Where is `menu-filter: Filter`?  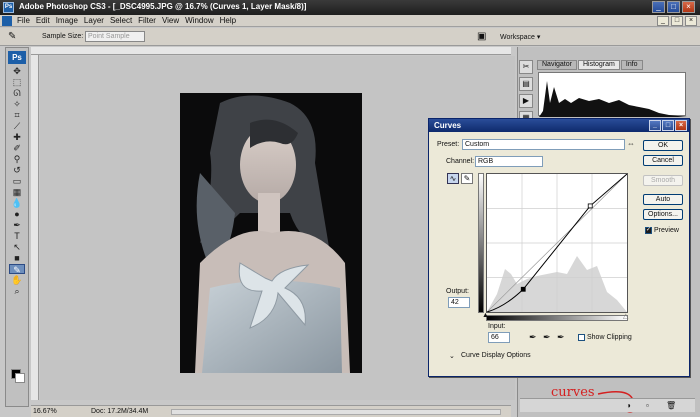
menu-filter: Filter is located at coordinates (147, 20).